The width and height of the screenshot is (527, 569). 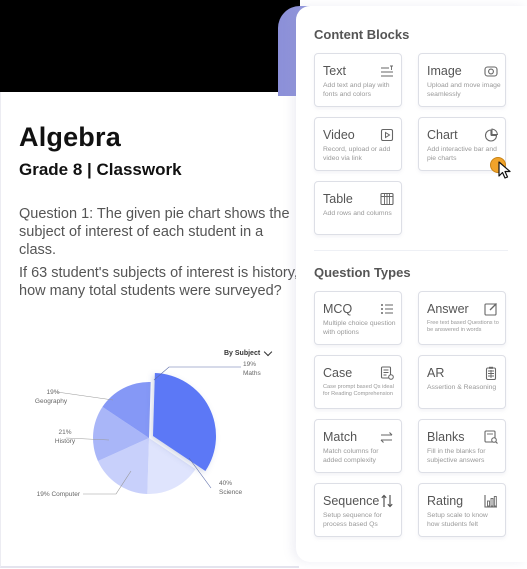 I want to click on block-table: Table Add rows and columns, so click(x=358, y=208).